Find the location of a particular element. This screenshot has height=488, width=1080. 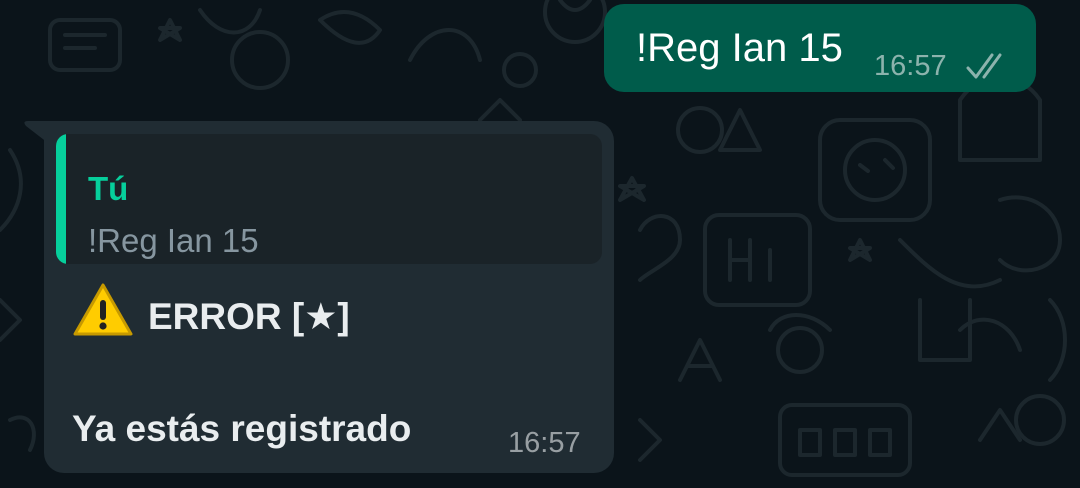

quoted-message: Tú !Reg Ian 15 is located at coordinates (329, 199).